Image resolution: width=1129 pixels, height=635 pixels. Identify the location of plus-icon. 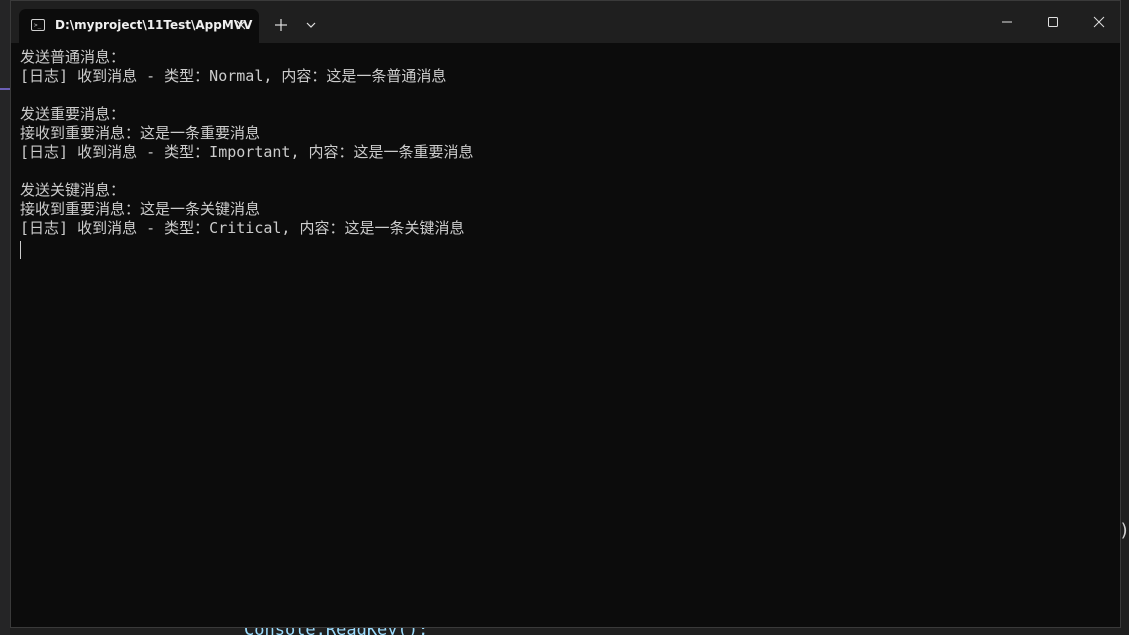
(281, 25).